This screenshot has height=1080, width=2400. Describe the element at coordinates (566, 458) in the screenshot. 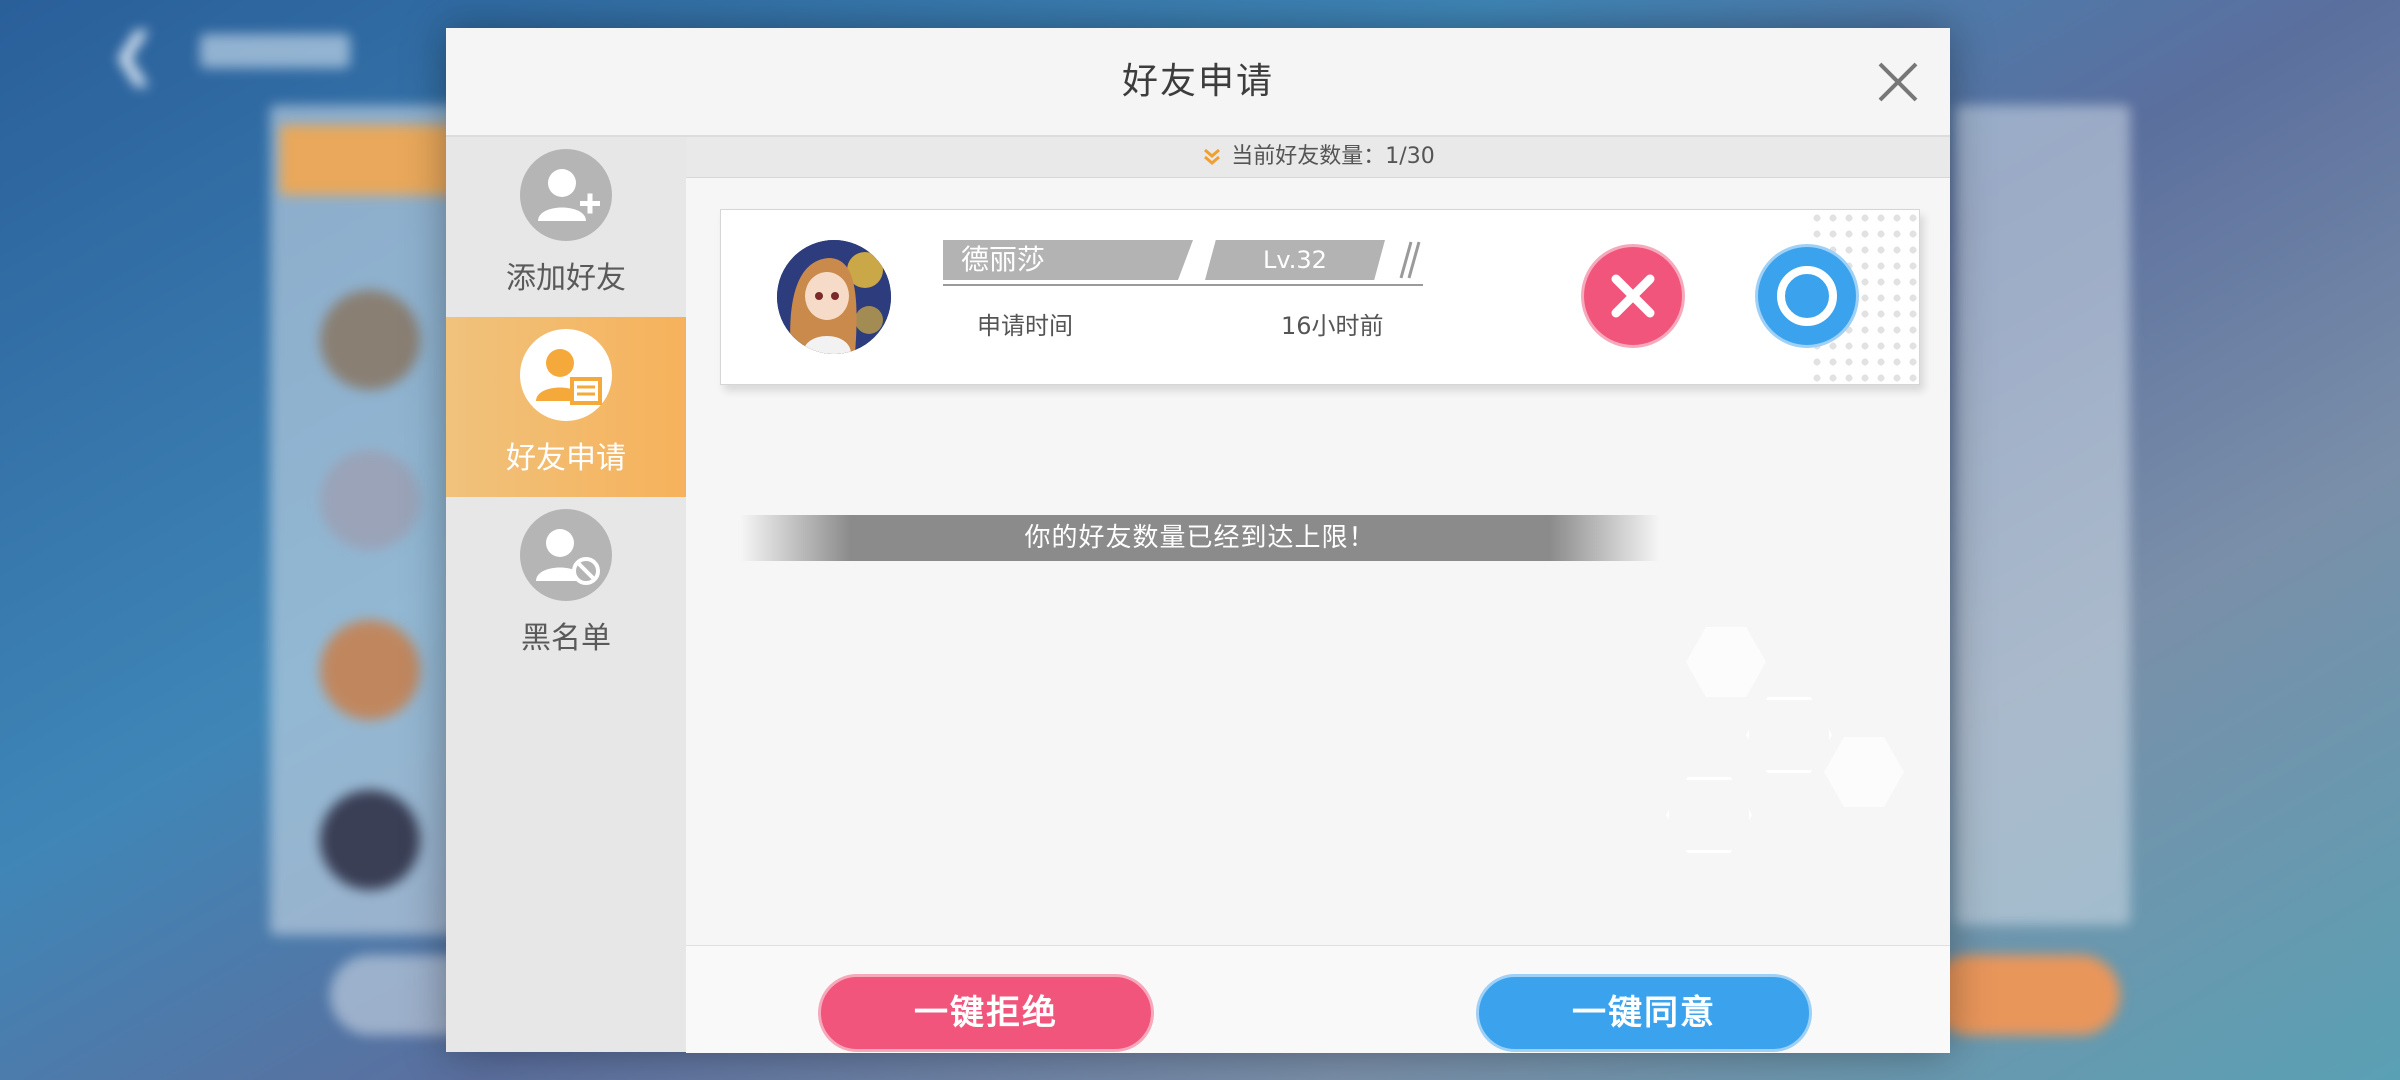

I see `sidebar-item-label: 好友申请` at that location.